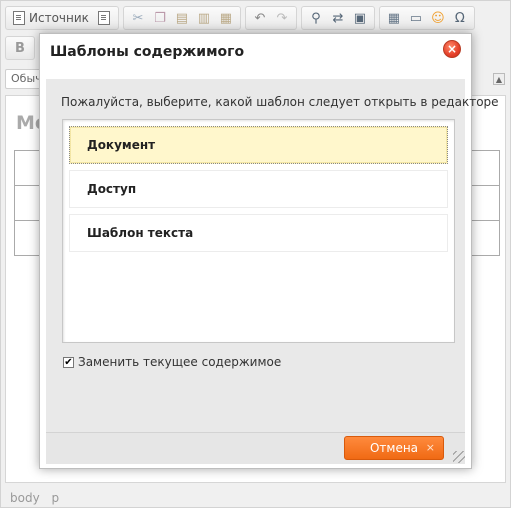  I want to click on toolbar-group-find: ⚲ ⇄ ▣, so click(337, 18).